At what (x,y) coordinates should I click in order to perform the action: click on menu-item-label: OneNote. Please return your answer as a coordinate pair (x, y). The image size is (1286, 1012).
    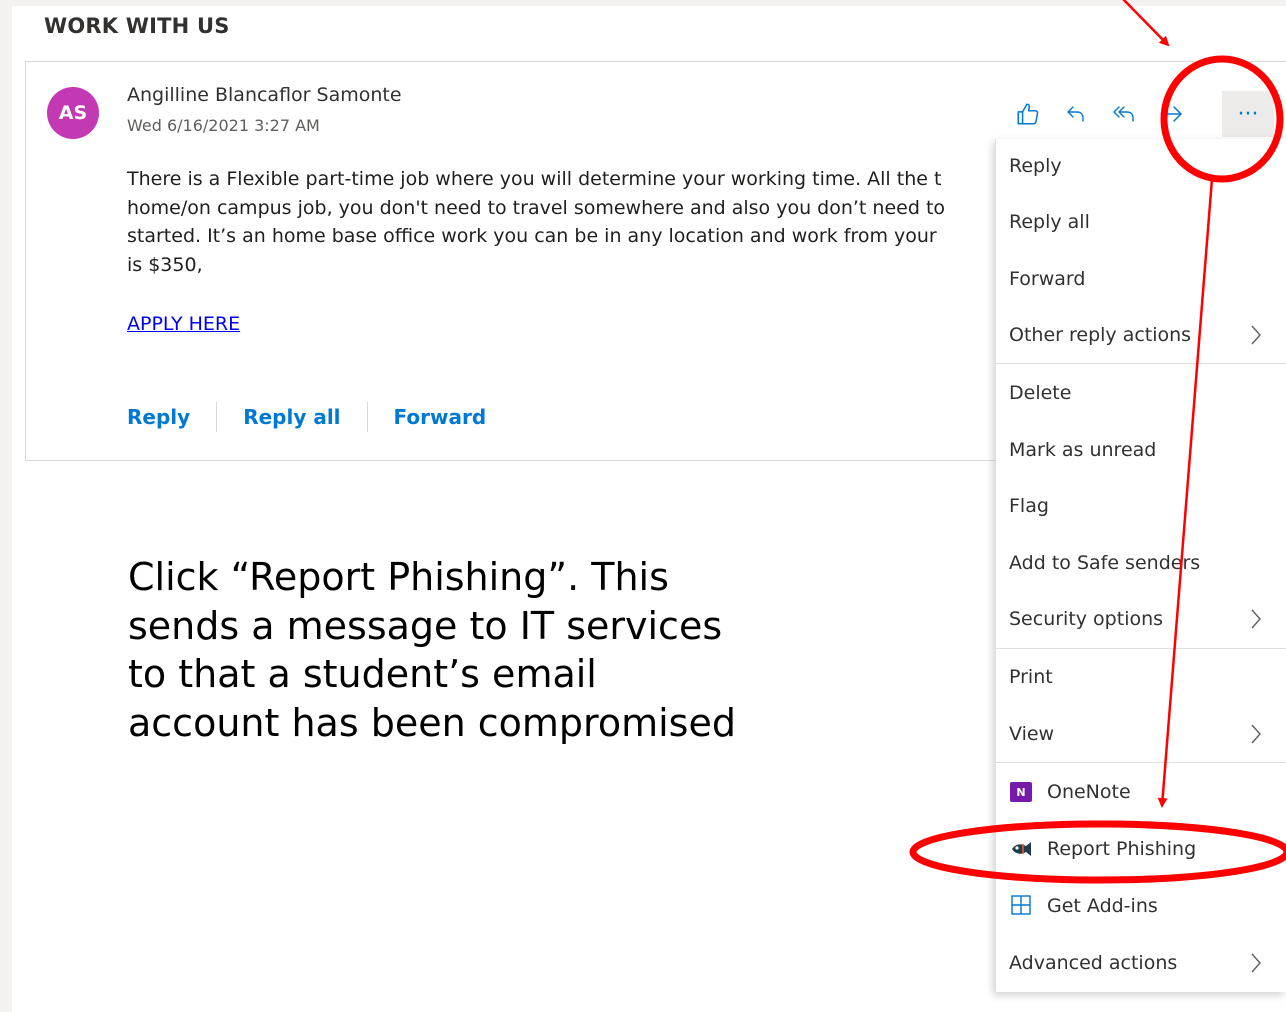
    Looking at the image, I should click on (1089, 792).